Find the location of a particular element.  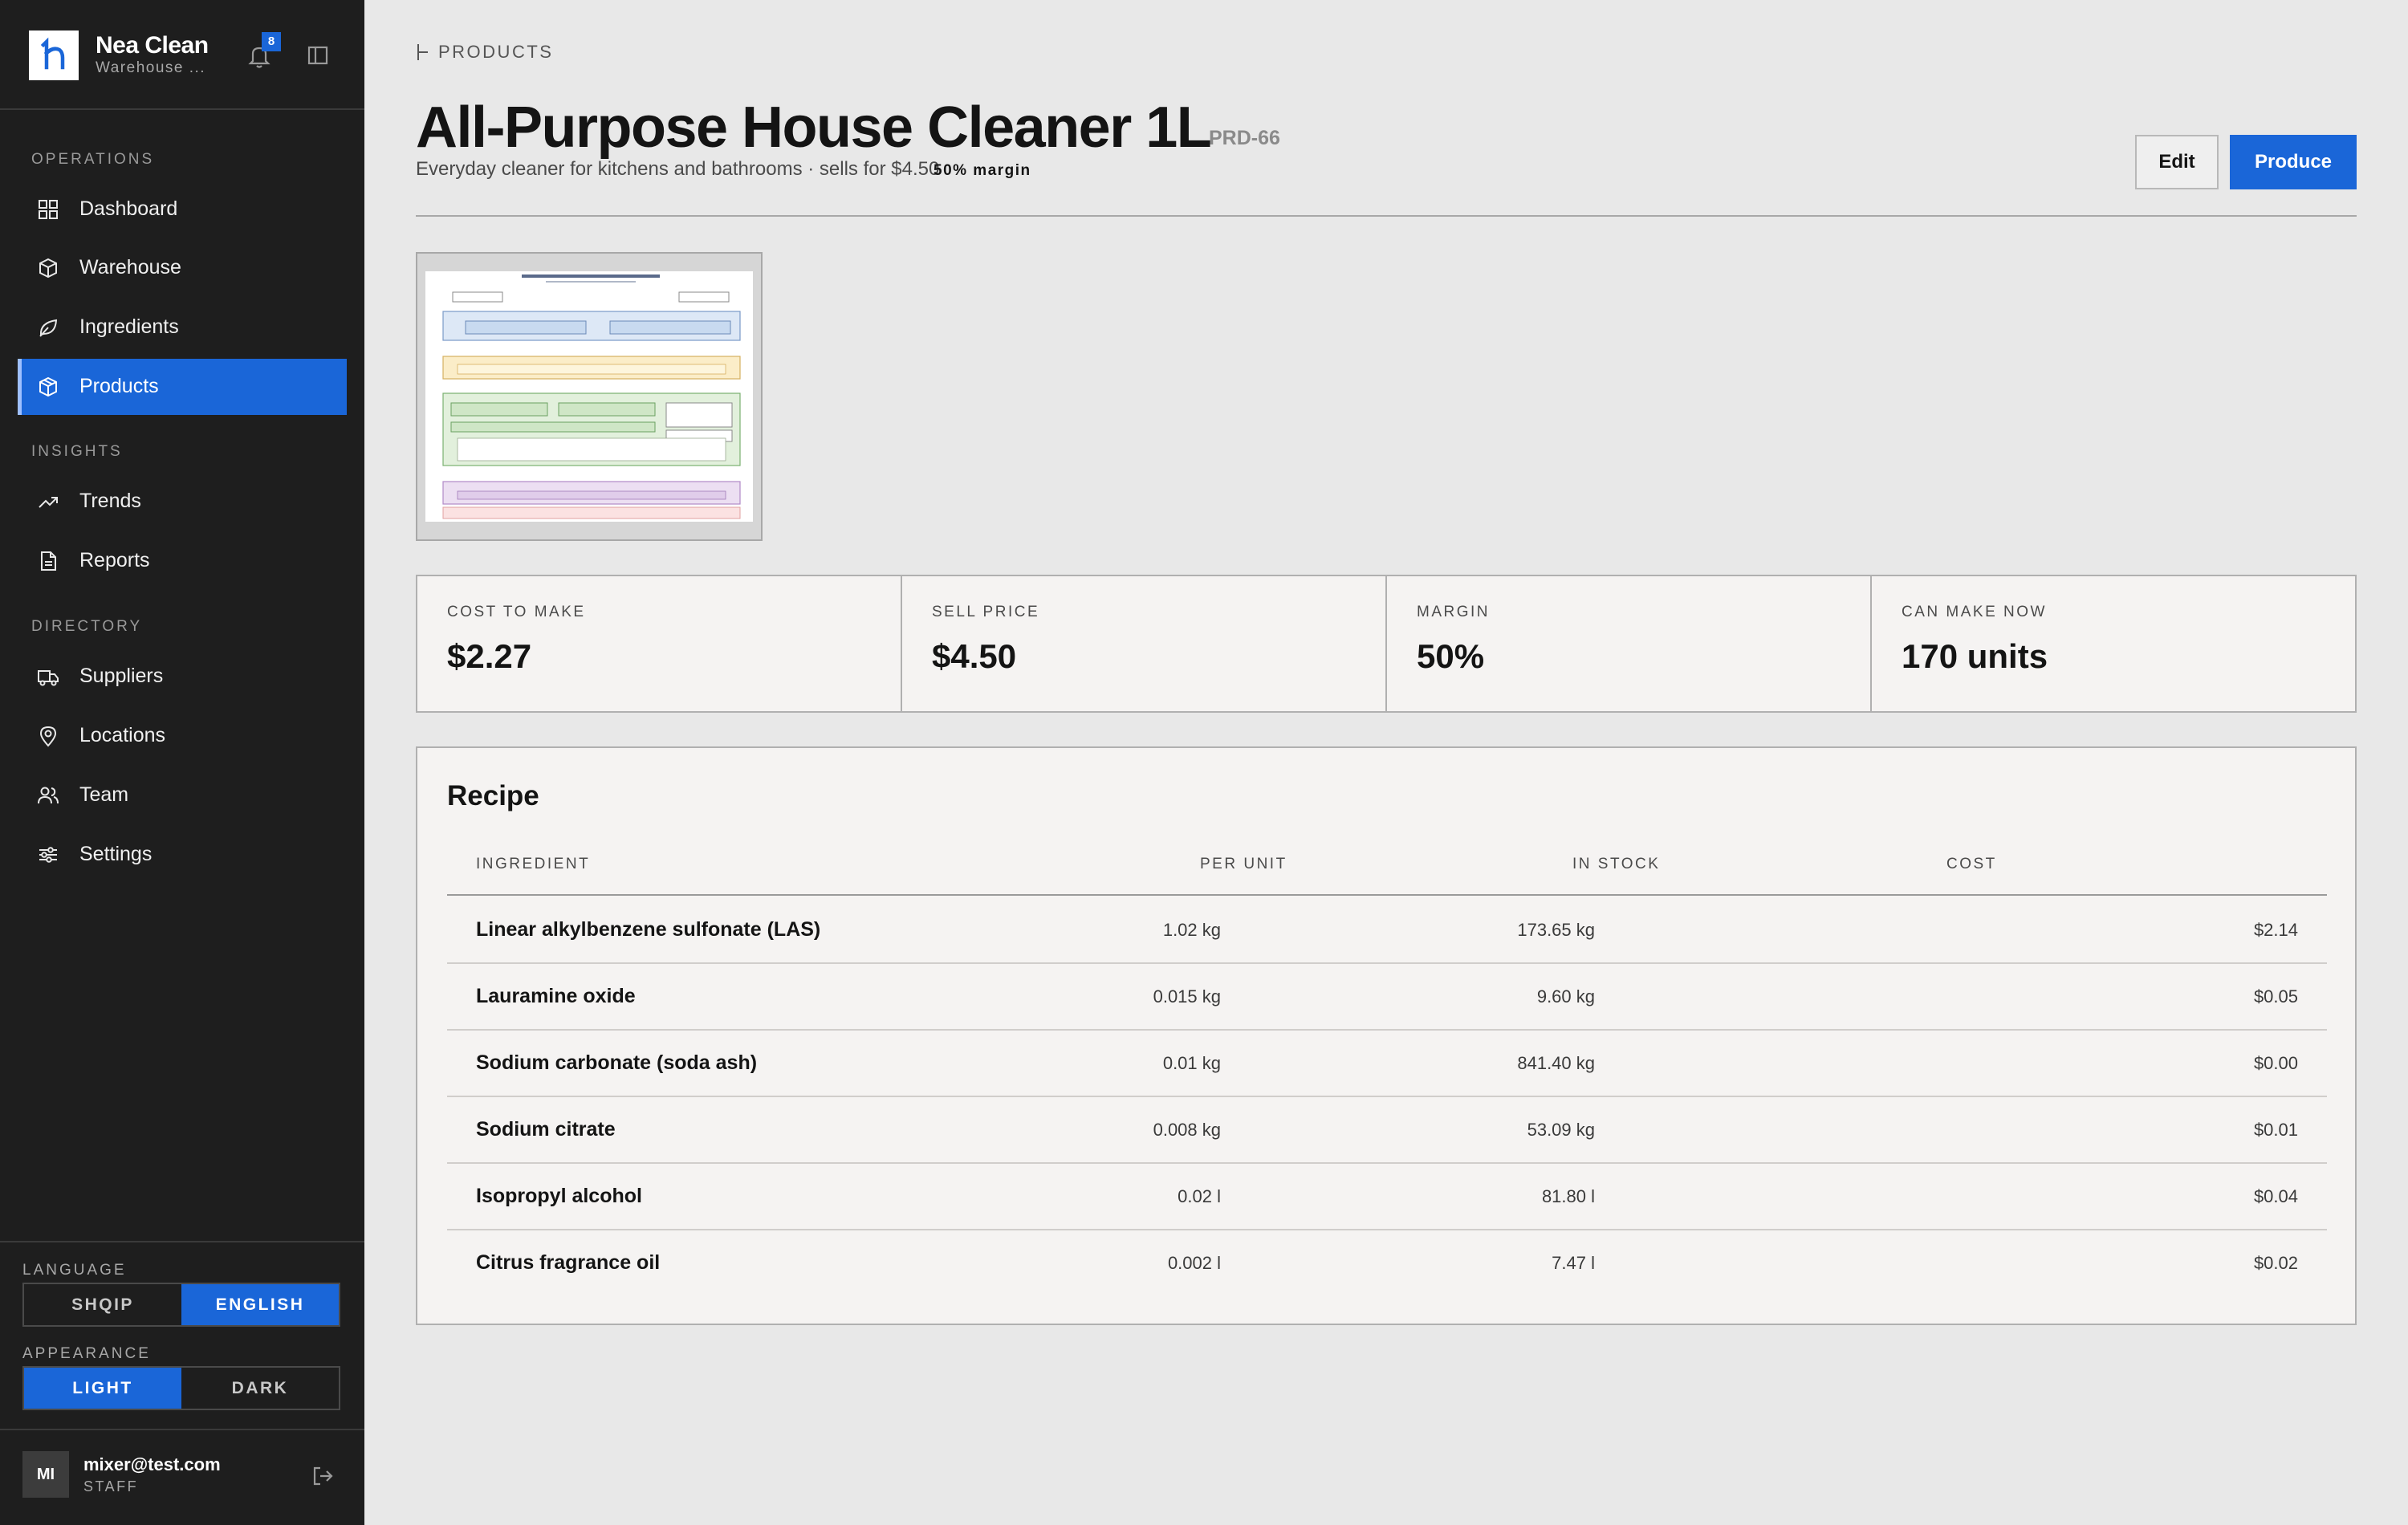

sidebar-item-ingredients: Ingredients is located at coordinates (182, 328).